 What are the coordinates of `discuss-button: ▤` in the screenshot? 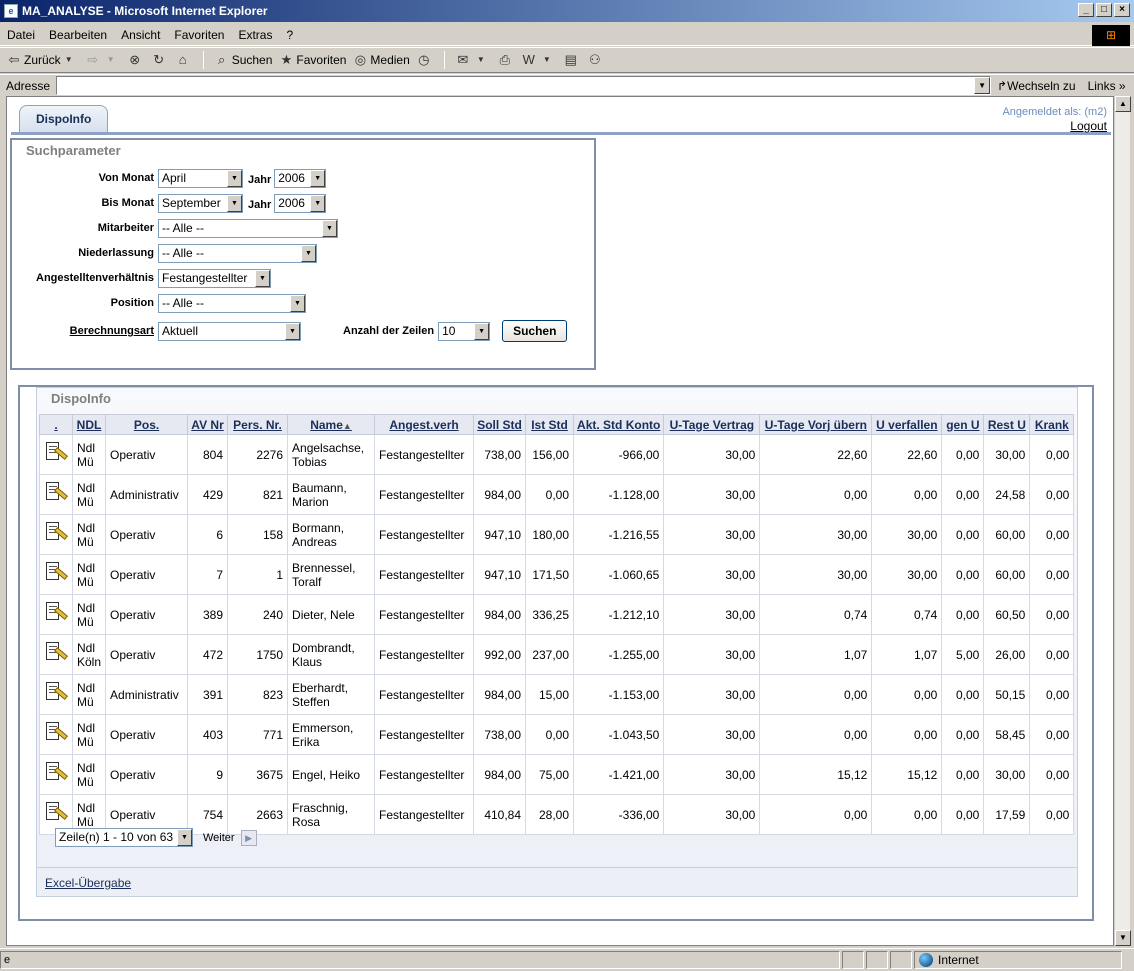 It's located at (572, 60).